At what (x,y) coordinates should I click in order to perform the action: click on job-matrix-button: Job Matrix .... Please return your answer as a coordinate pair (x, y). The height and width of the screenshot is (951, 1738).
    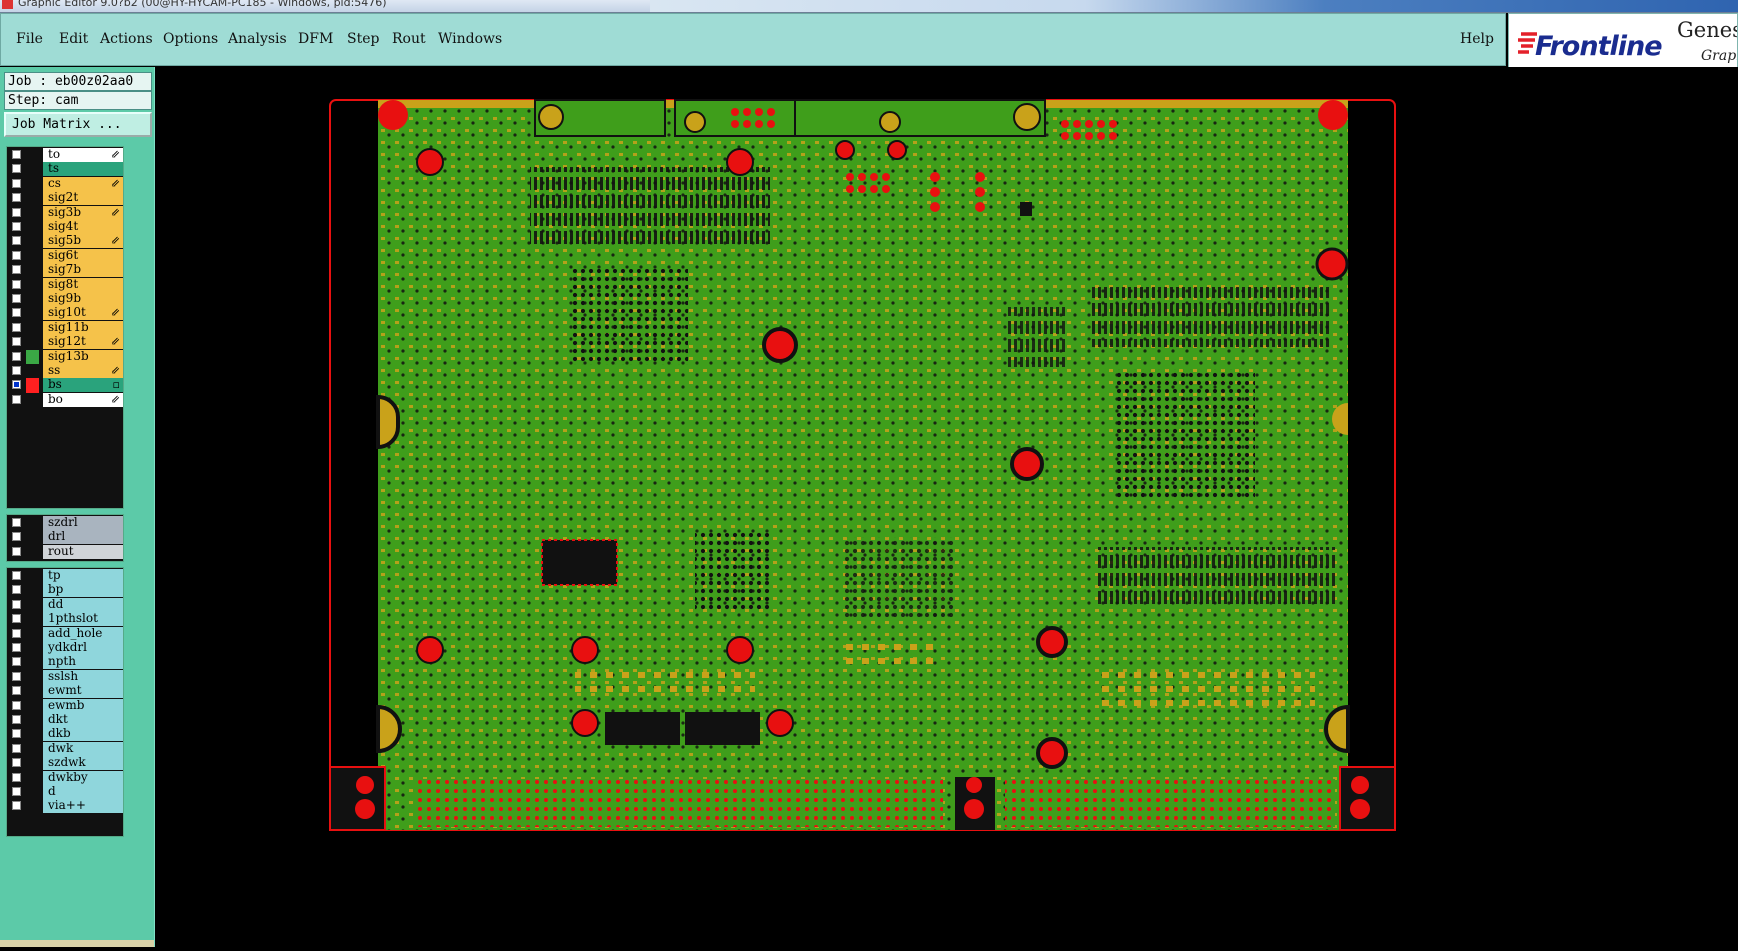
    Looking at the image, I should click on (78, 124).